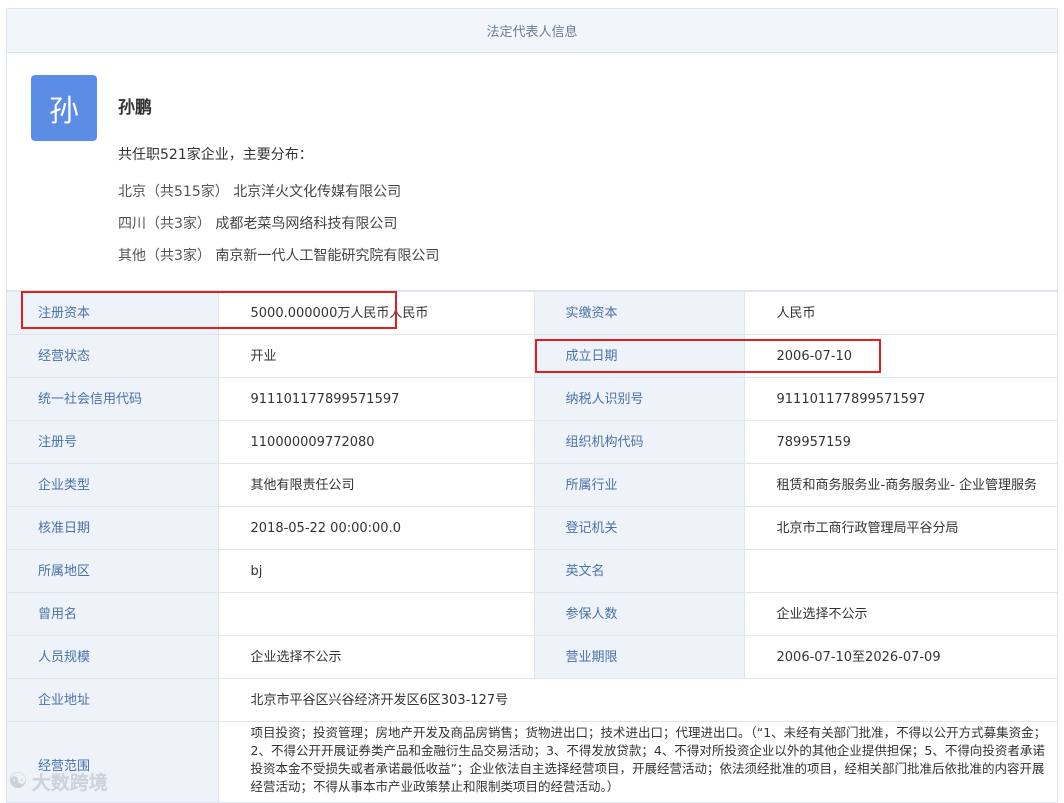 The image size is (1064, 803). What do you see at coordinates (900, 442) in the screenshot?
I see `field-value: 789957159` at bounding box center [900, 442].